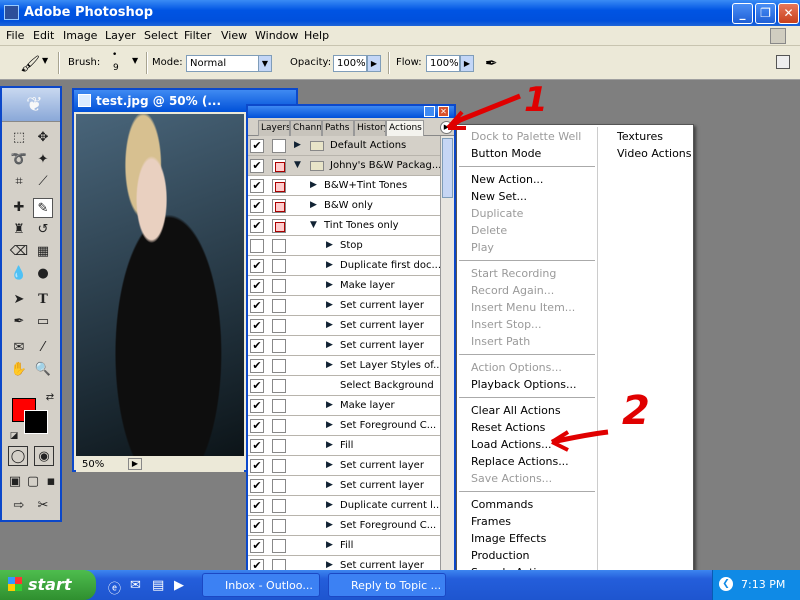 This screenshot has height=600, width=800. I want to click on minimize-button: _, so click(742, 13).